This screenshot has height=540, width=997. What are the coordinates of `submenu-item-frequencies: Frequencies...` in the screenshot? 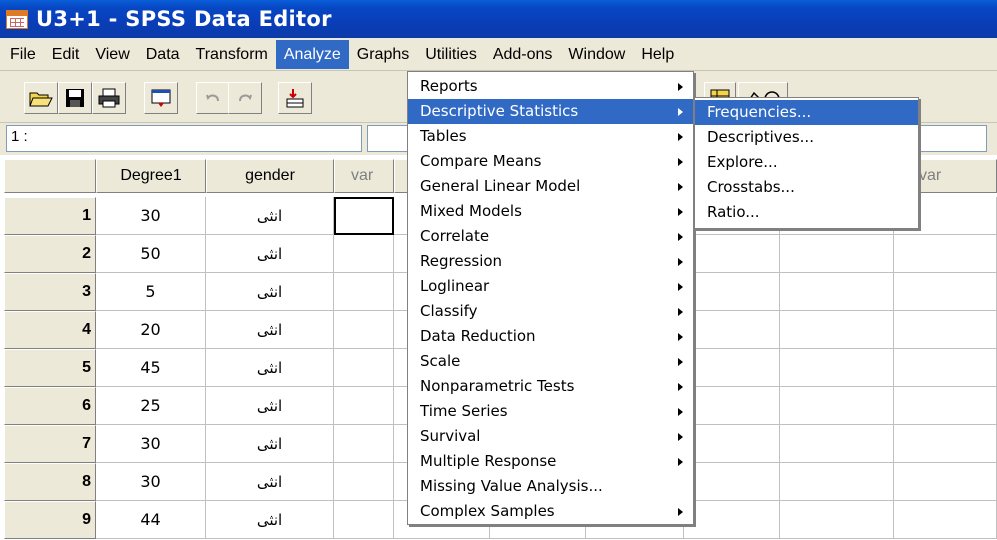 It's located at (806, 112).